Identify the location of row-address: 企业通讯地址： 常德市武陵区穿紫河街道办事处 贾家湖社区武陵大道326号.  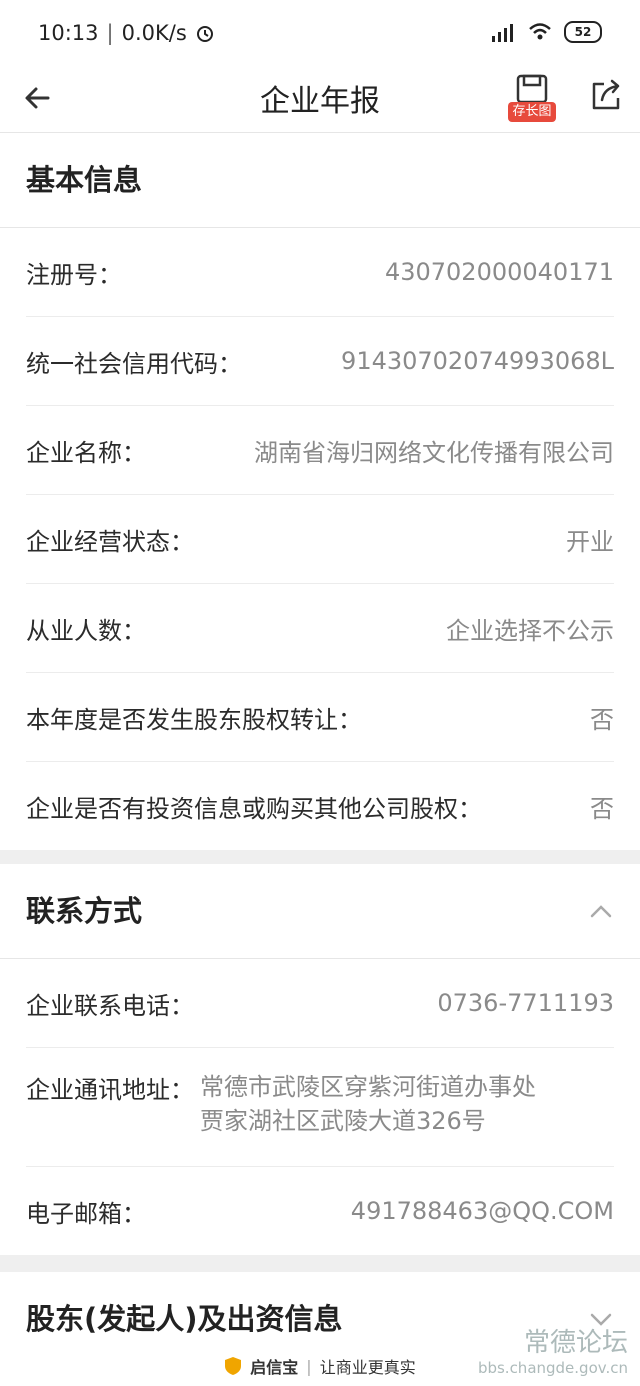
(320, 1107).